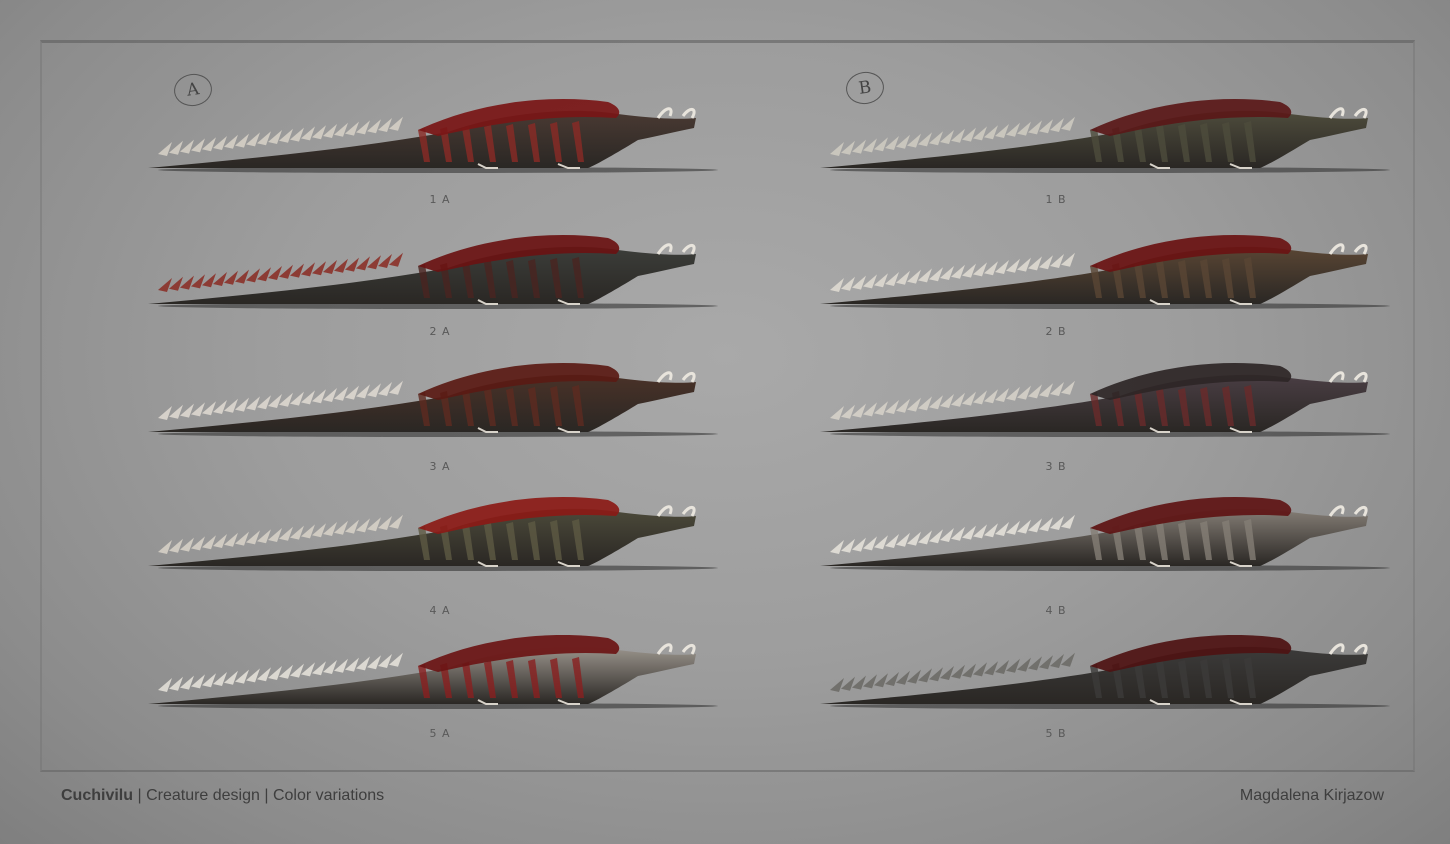 The height and width of the screenshot is (844, 1450). I want to click on variant-label: 3 B, so click(1056, 466).